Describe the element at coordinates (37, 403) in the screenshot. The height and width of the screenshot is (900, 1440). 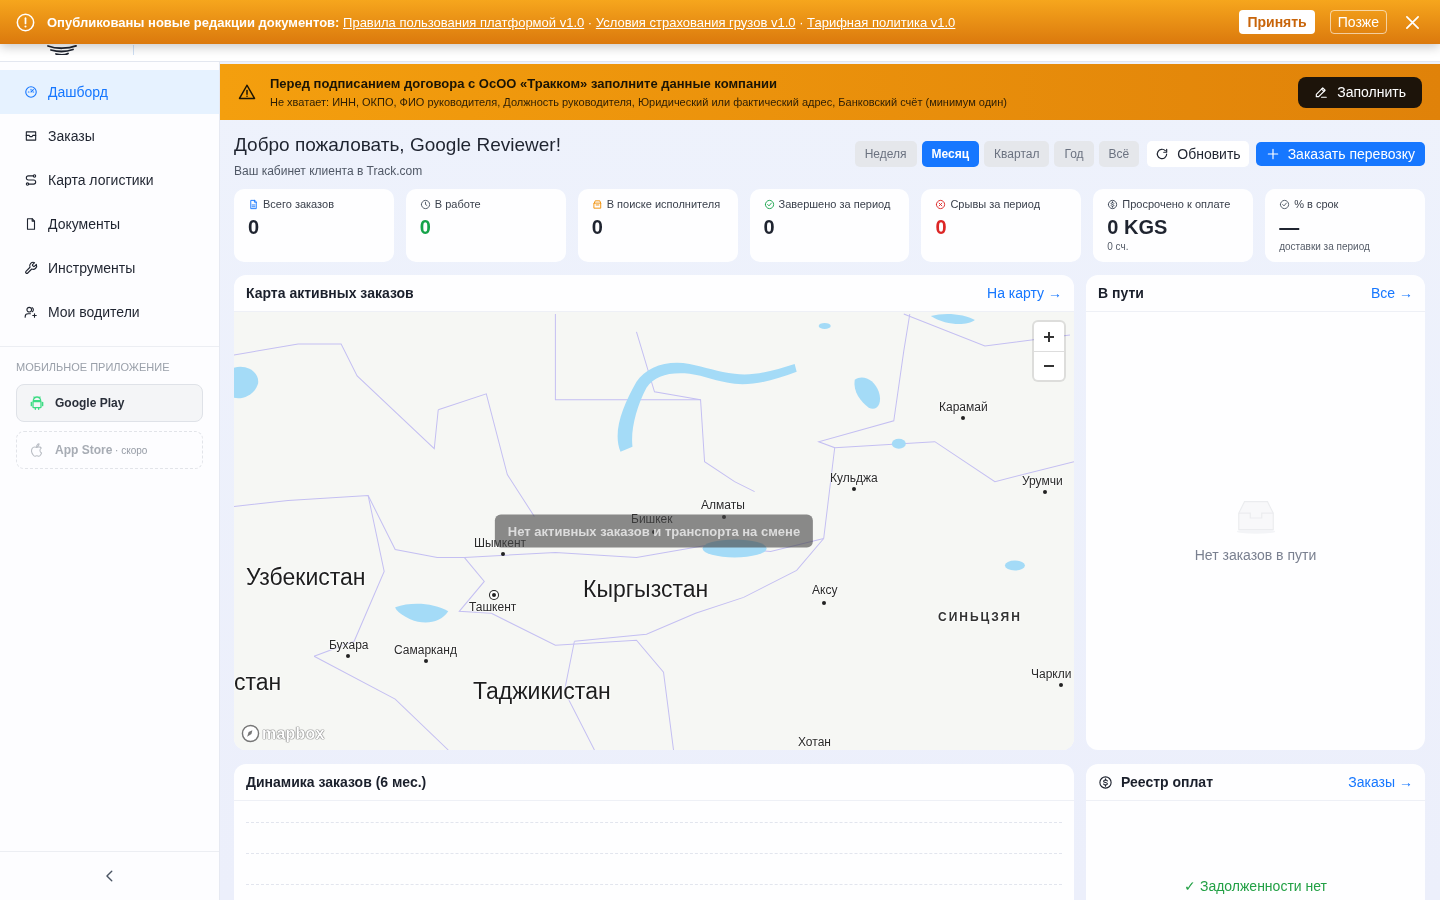
I see `android-icon` at that location.